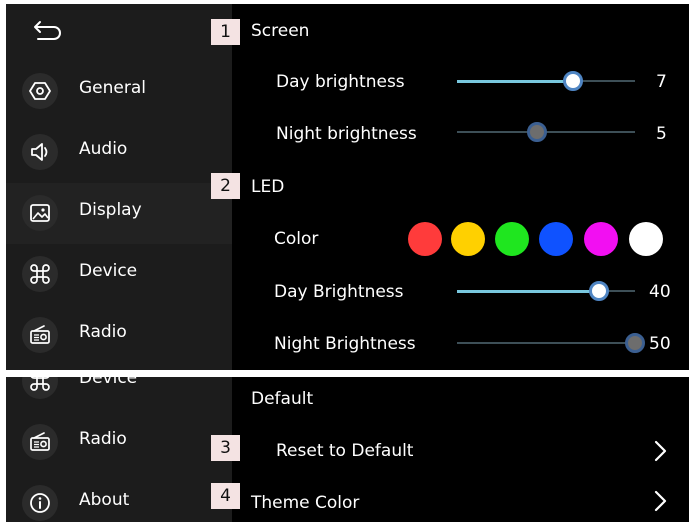 The width and height of the screenshot is (691, 524). Describe the element at coordinates (546, 343) in the screenshot. I see `slider-track` at that location.